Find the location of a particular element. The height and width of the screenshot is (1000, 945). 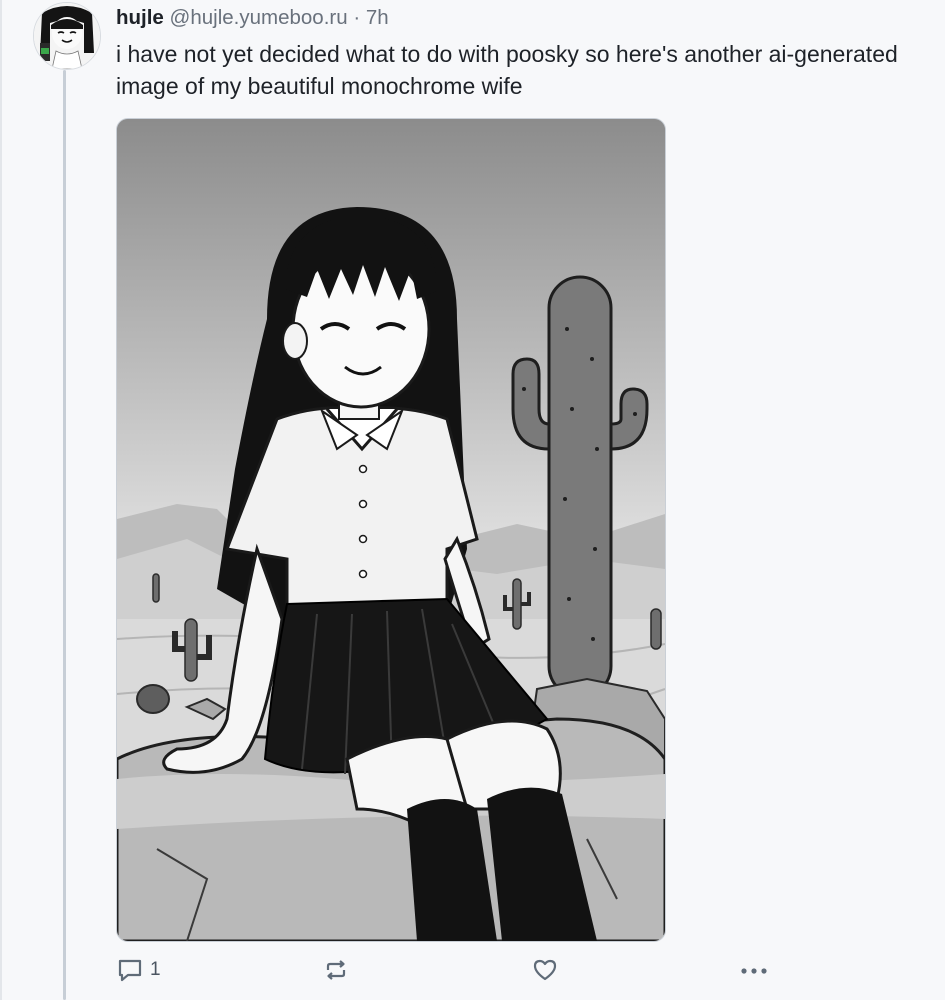

post-header: hujle @hujle.yumeboo.ru · 7h is located at coordinates (252, 18).